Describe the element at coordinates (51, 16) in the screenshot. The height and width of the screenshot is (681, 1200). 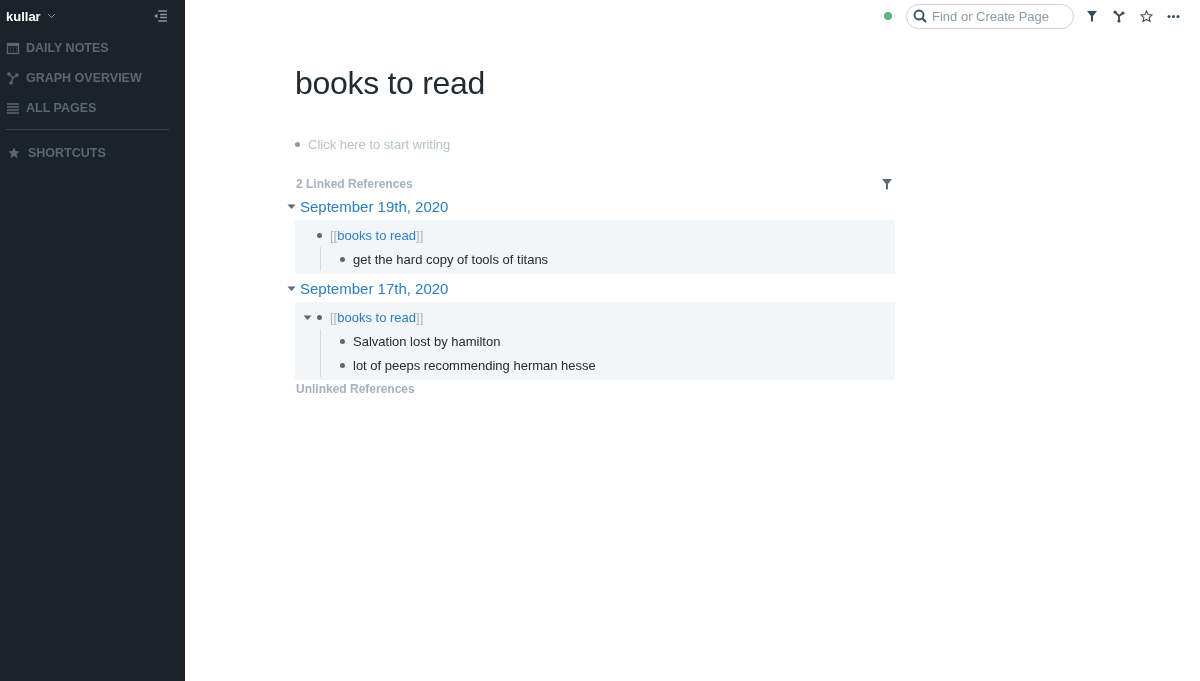
I see `chevron-down-icon` at that location.